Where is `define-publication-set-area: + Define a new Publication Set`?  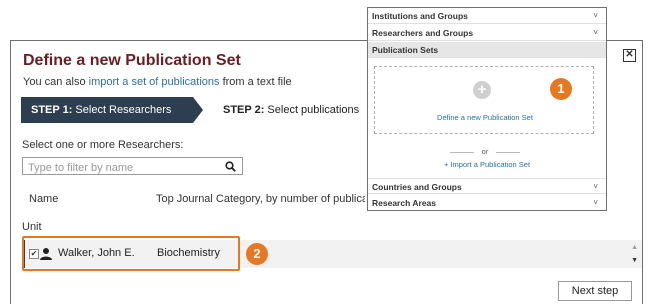 define-publication-set-area: + Define a new Publication Set is located at coordinates (484, 100).